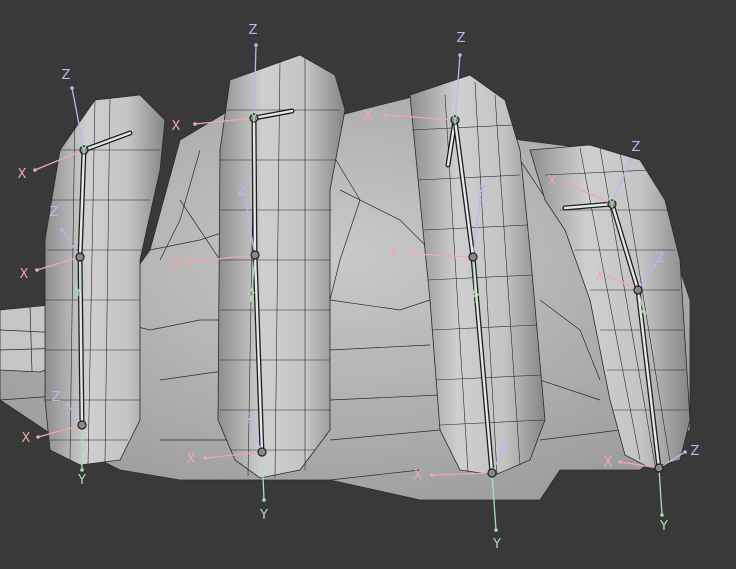 Image resolution: width=736 pixels, height=569 pixels. What do you see at coordinates (254, 186) in the screenshot?
I see `bone` at bounding box center [254, 186].